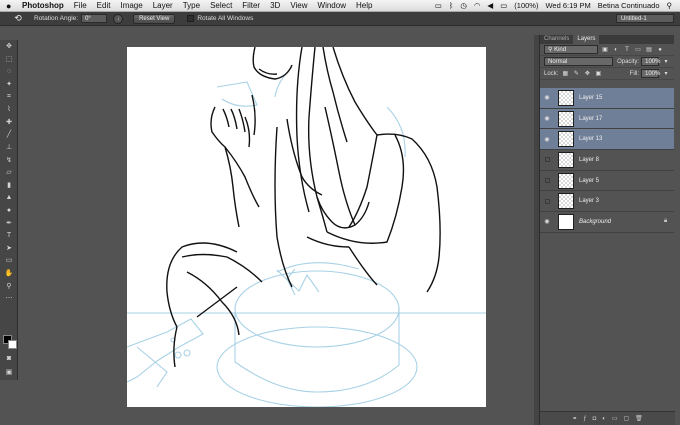 Image resolution: width=680 pixels, height=425 pixels. I want to click on volume-icon: ◀, so click(490, 5).